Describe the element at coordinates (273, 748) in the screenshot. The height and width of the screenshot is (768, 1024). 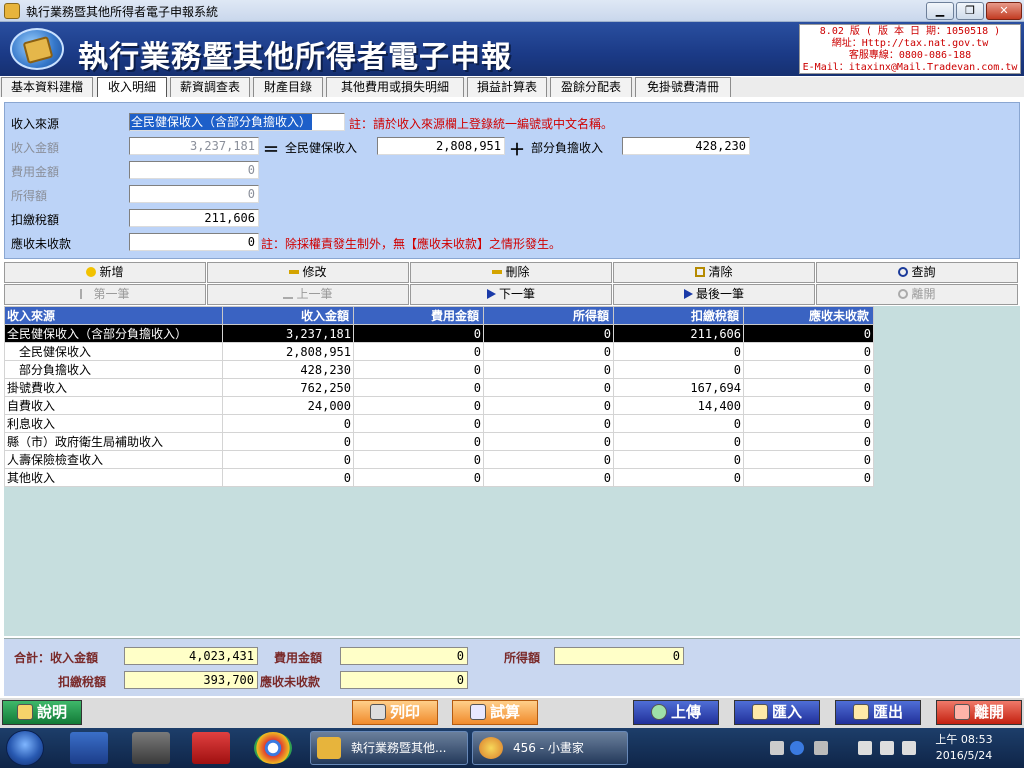
I see `chrome-icon` at that location.